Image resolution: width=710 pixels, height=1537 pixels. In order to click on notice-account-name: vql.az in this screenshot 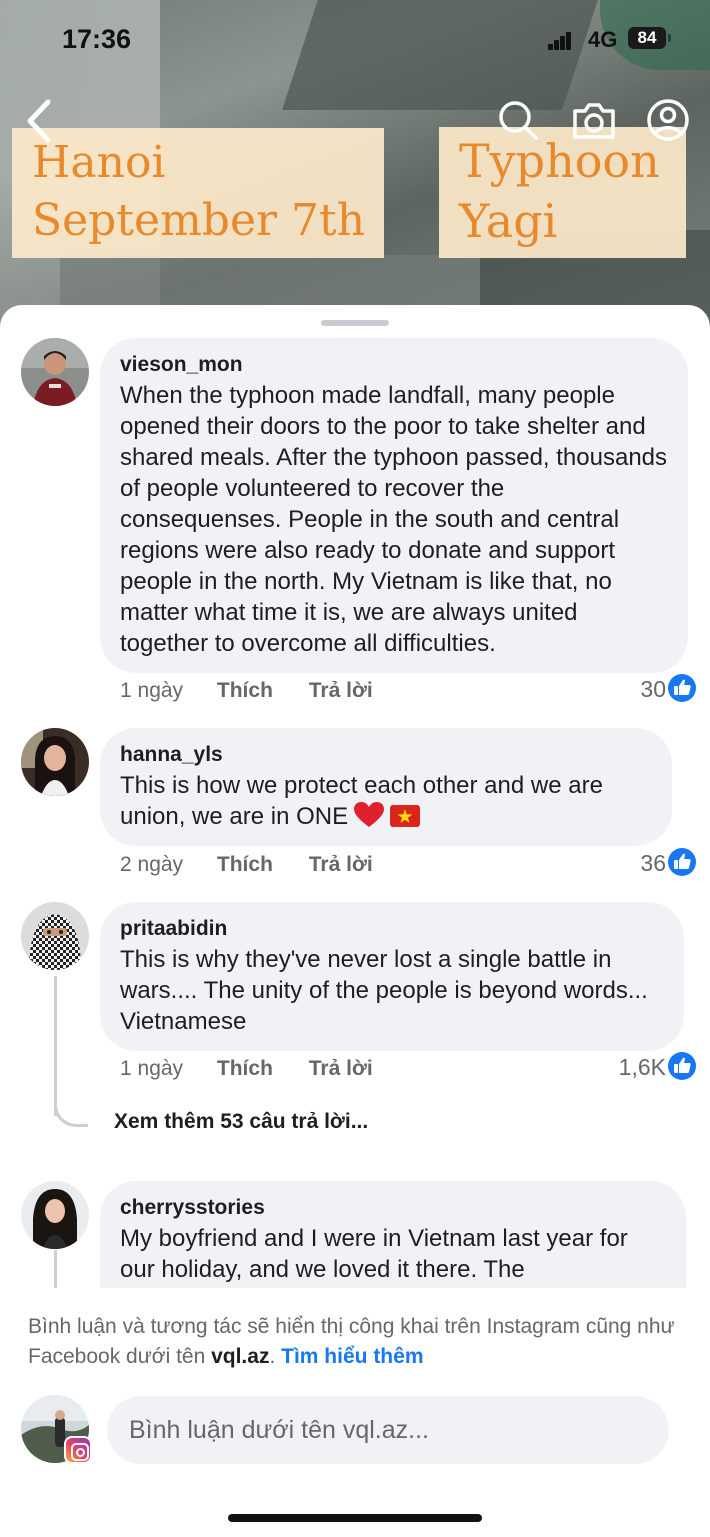, I will do `click(240, 1356)`.